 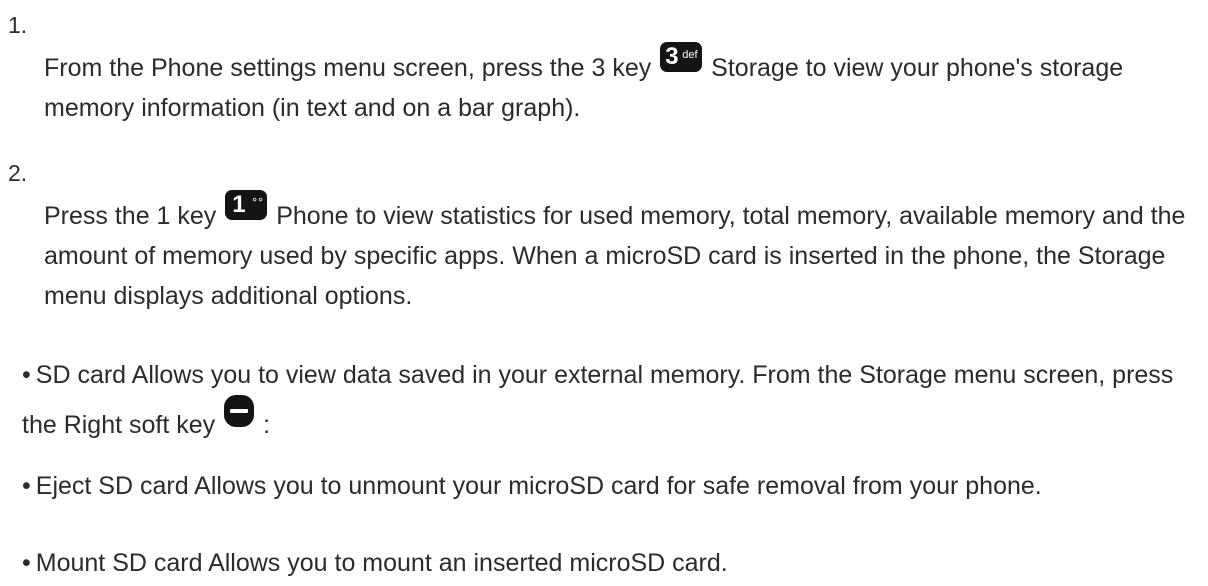 I want to click on key-1-voicemail-icon: 1 ∘∘, so click(x=246, y=205).